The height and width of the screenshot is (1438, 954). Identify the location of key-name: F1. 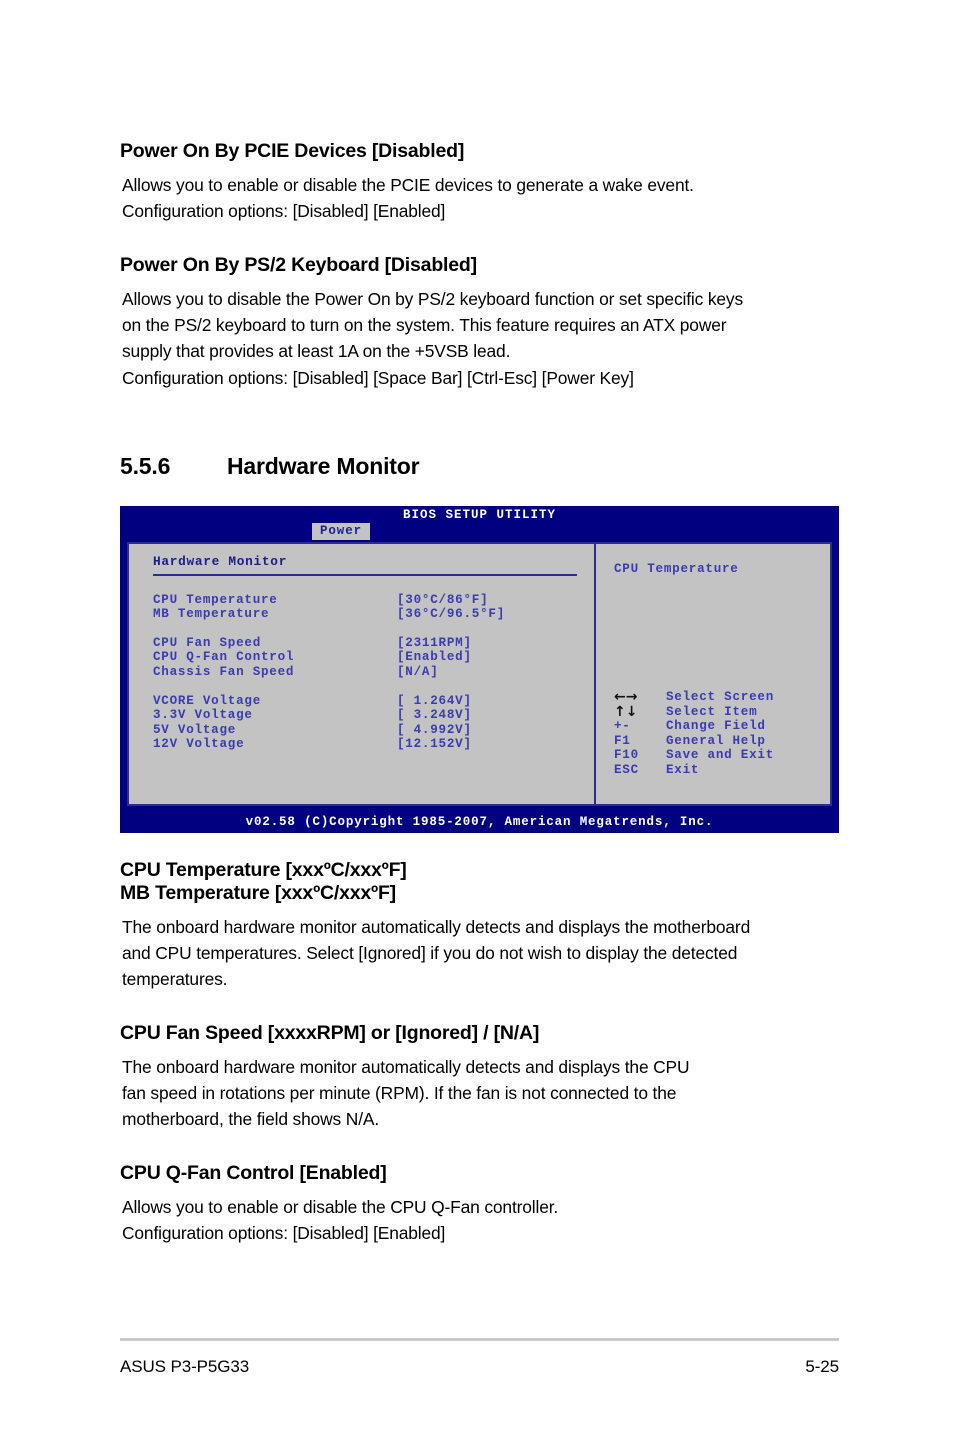
(622, 740).